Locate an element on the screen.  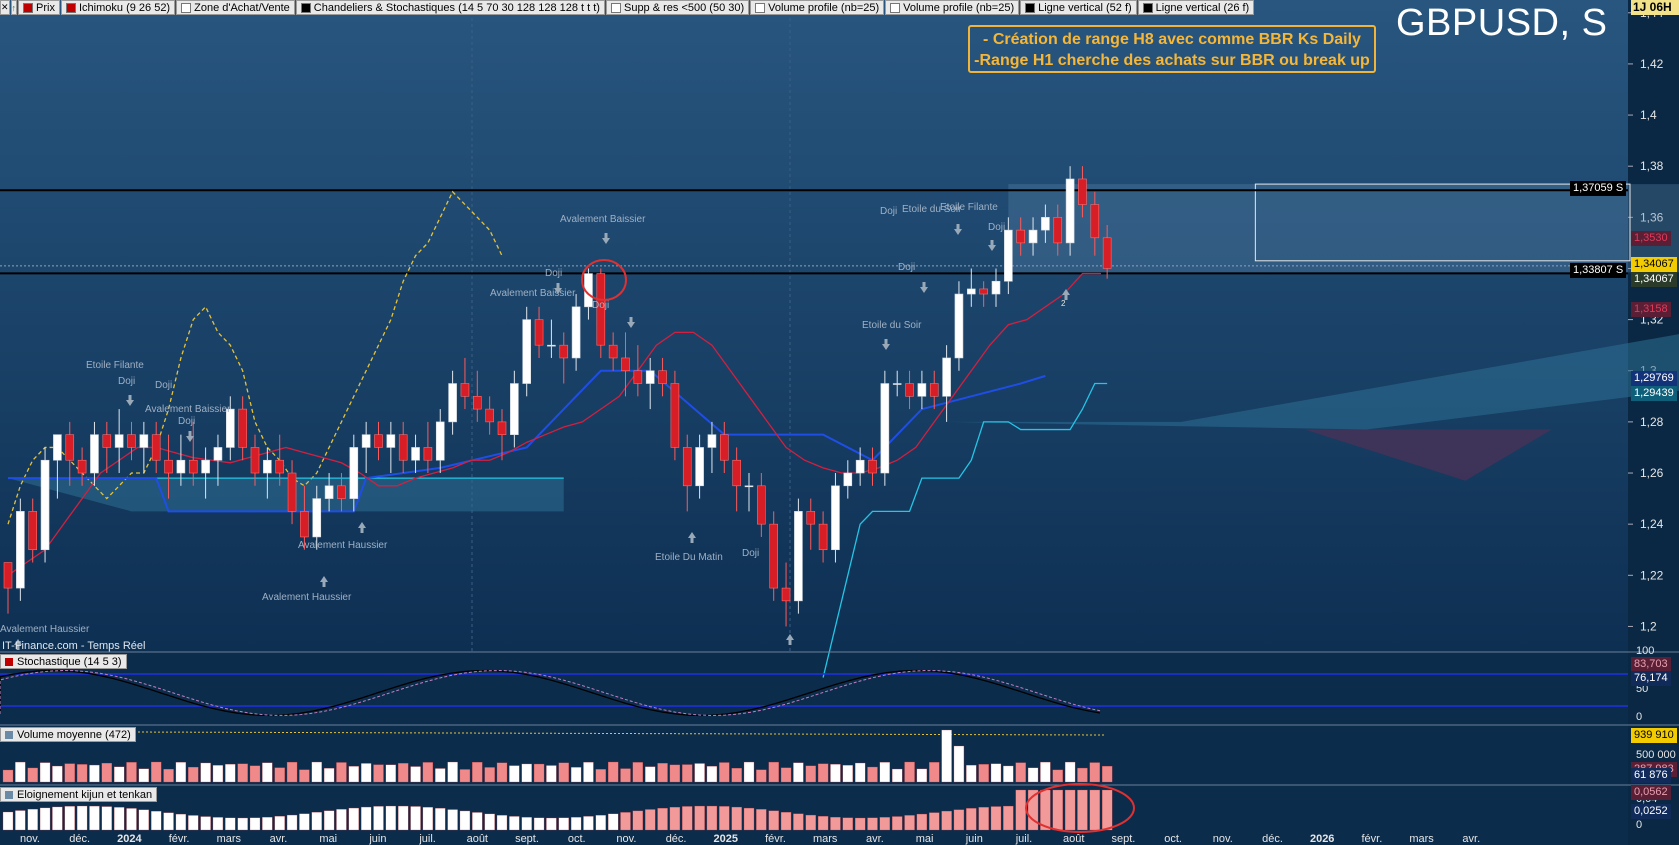
toolbar-item-0: Prix is located at coordinates (39, 7).